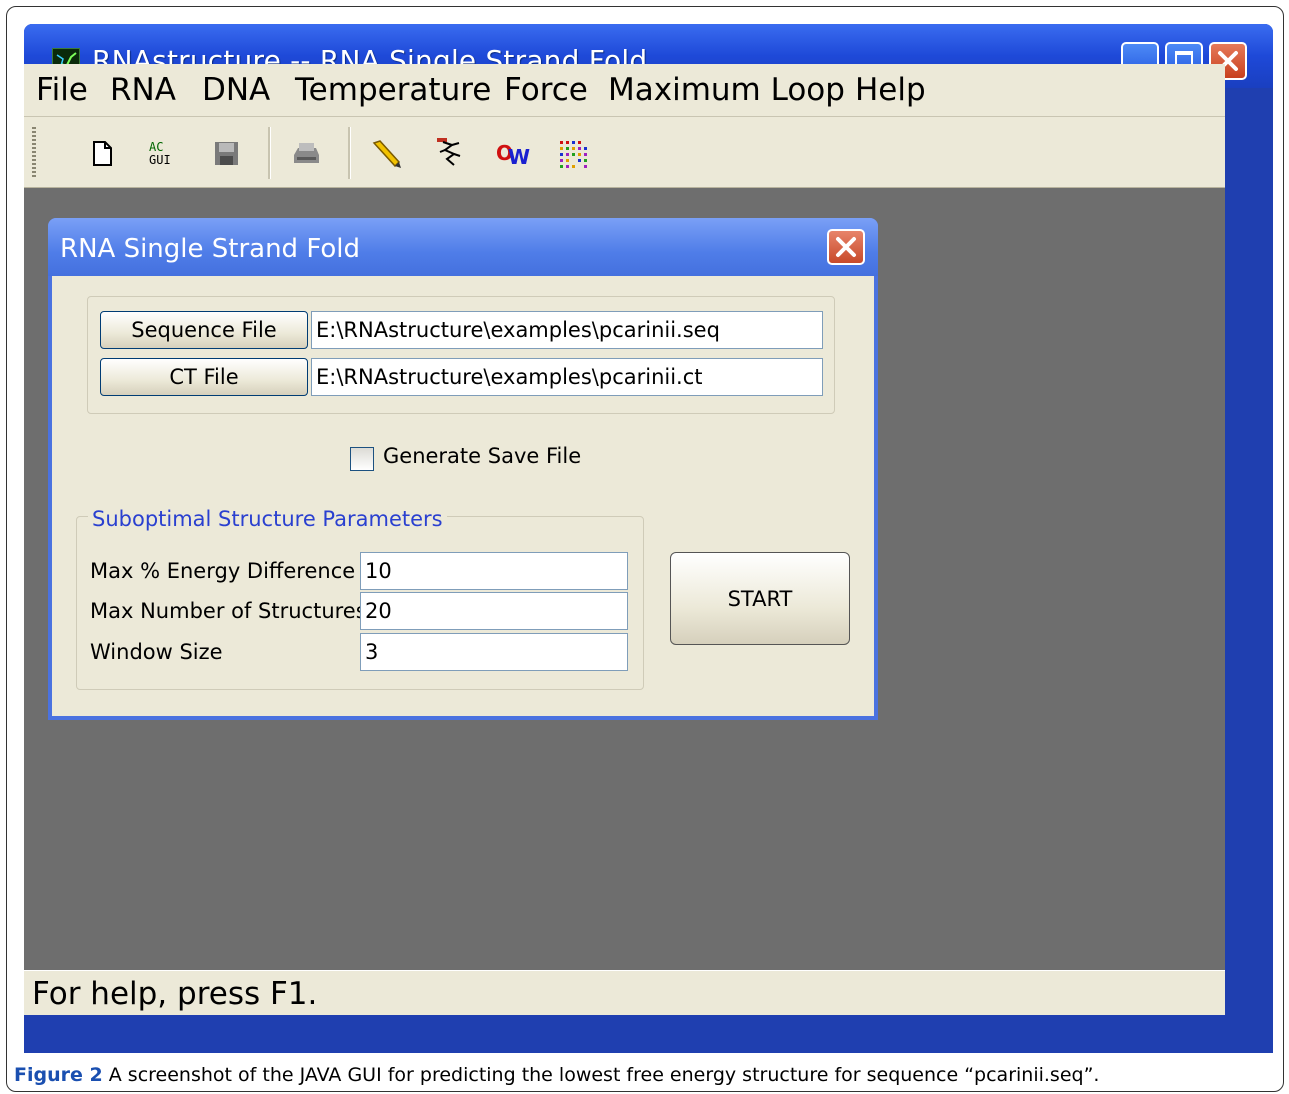  What do you see at coordinates (34, 152) in the screenshot?
I see `toolbar-grip` at bounding box center [34, 152].